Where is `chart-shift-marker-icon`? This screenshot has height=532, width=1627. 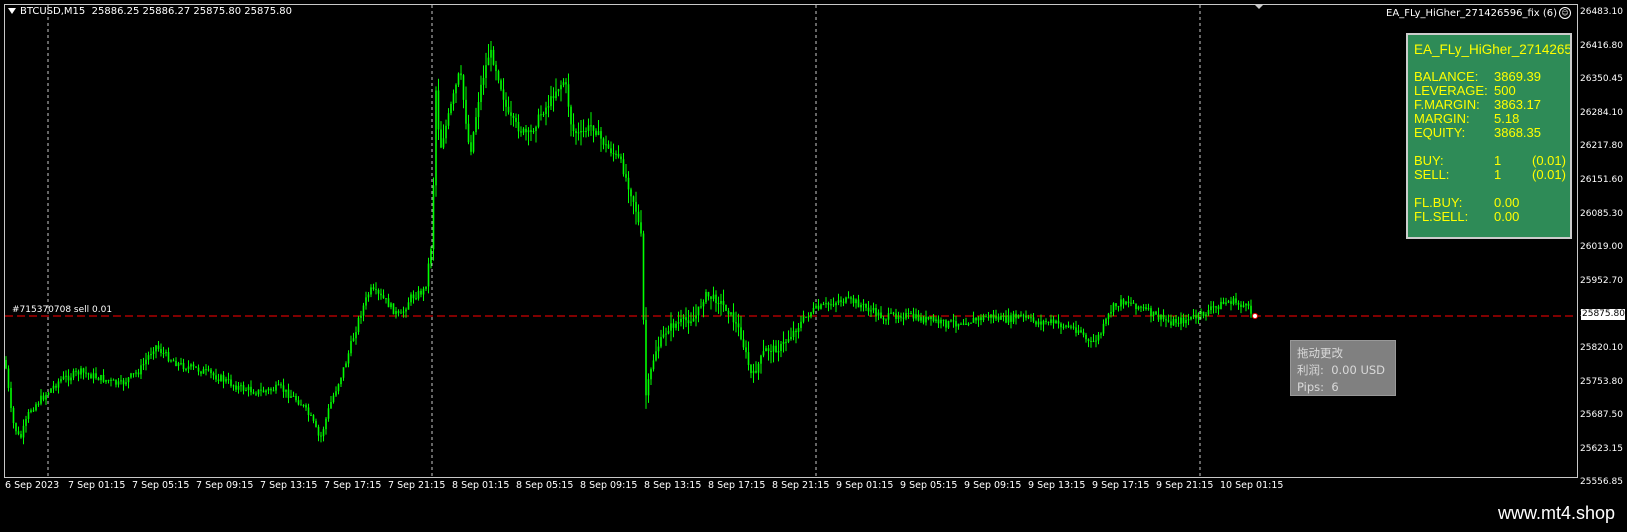
chart-shift-marker-icon is located at coordinates (1259, 6).